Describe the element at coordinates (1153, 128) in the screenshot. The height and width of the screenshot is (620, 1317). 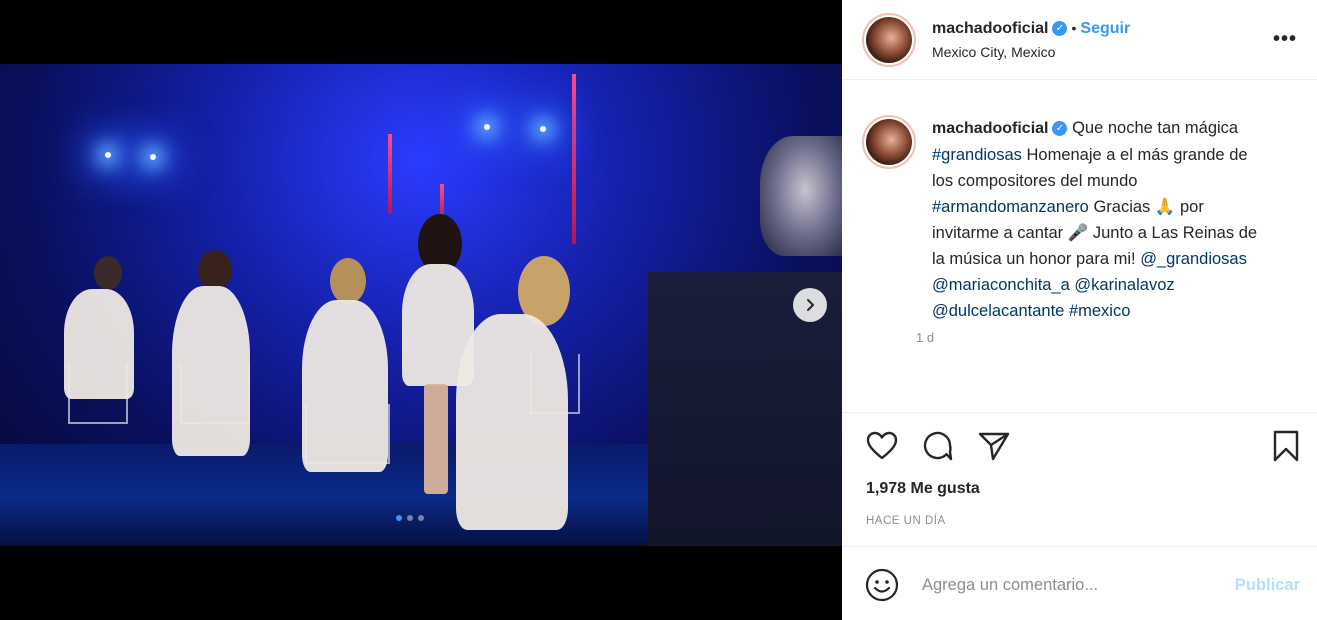
I see `caption-text-segment: Que noche tan mágica` at that location.